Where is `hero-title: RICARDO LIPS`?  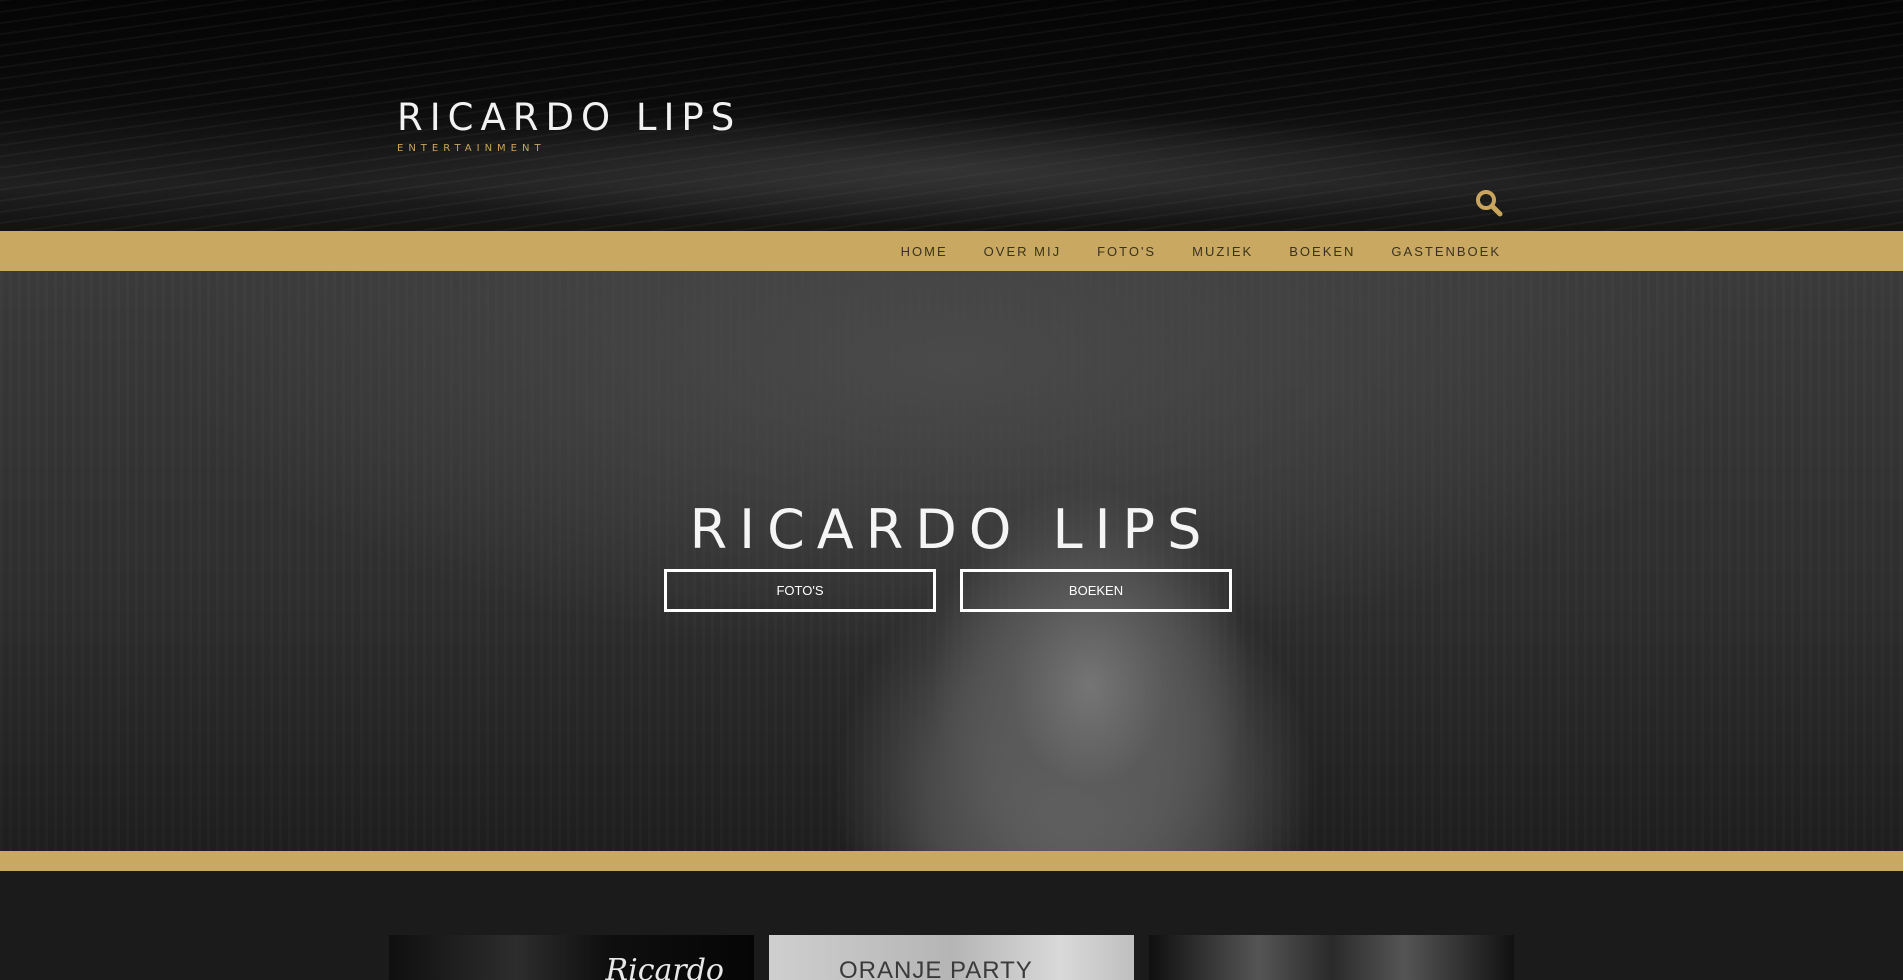
hero-title: RICARDO LIPS is located at coordinates (951, 529).